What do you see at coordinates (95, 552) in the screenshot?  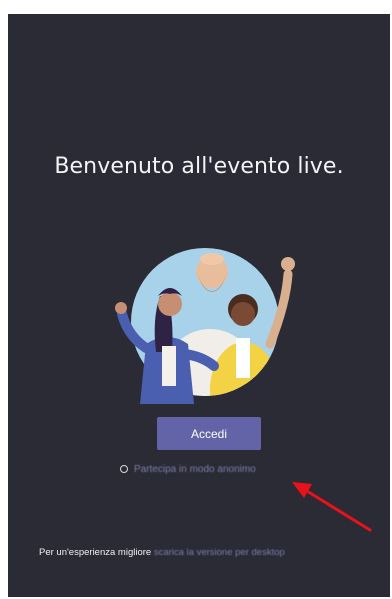 I see `footer-prefix: Per un'esperienza migliore` at bounding box center [95, 552].